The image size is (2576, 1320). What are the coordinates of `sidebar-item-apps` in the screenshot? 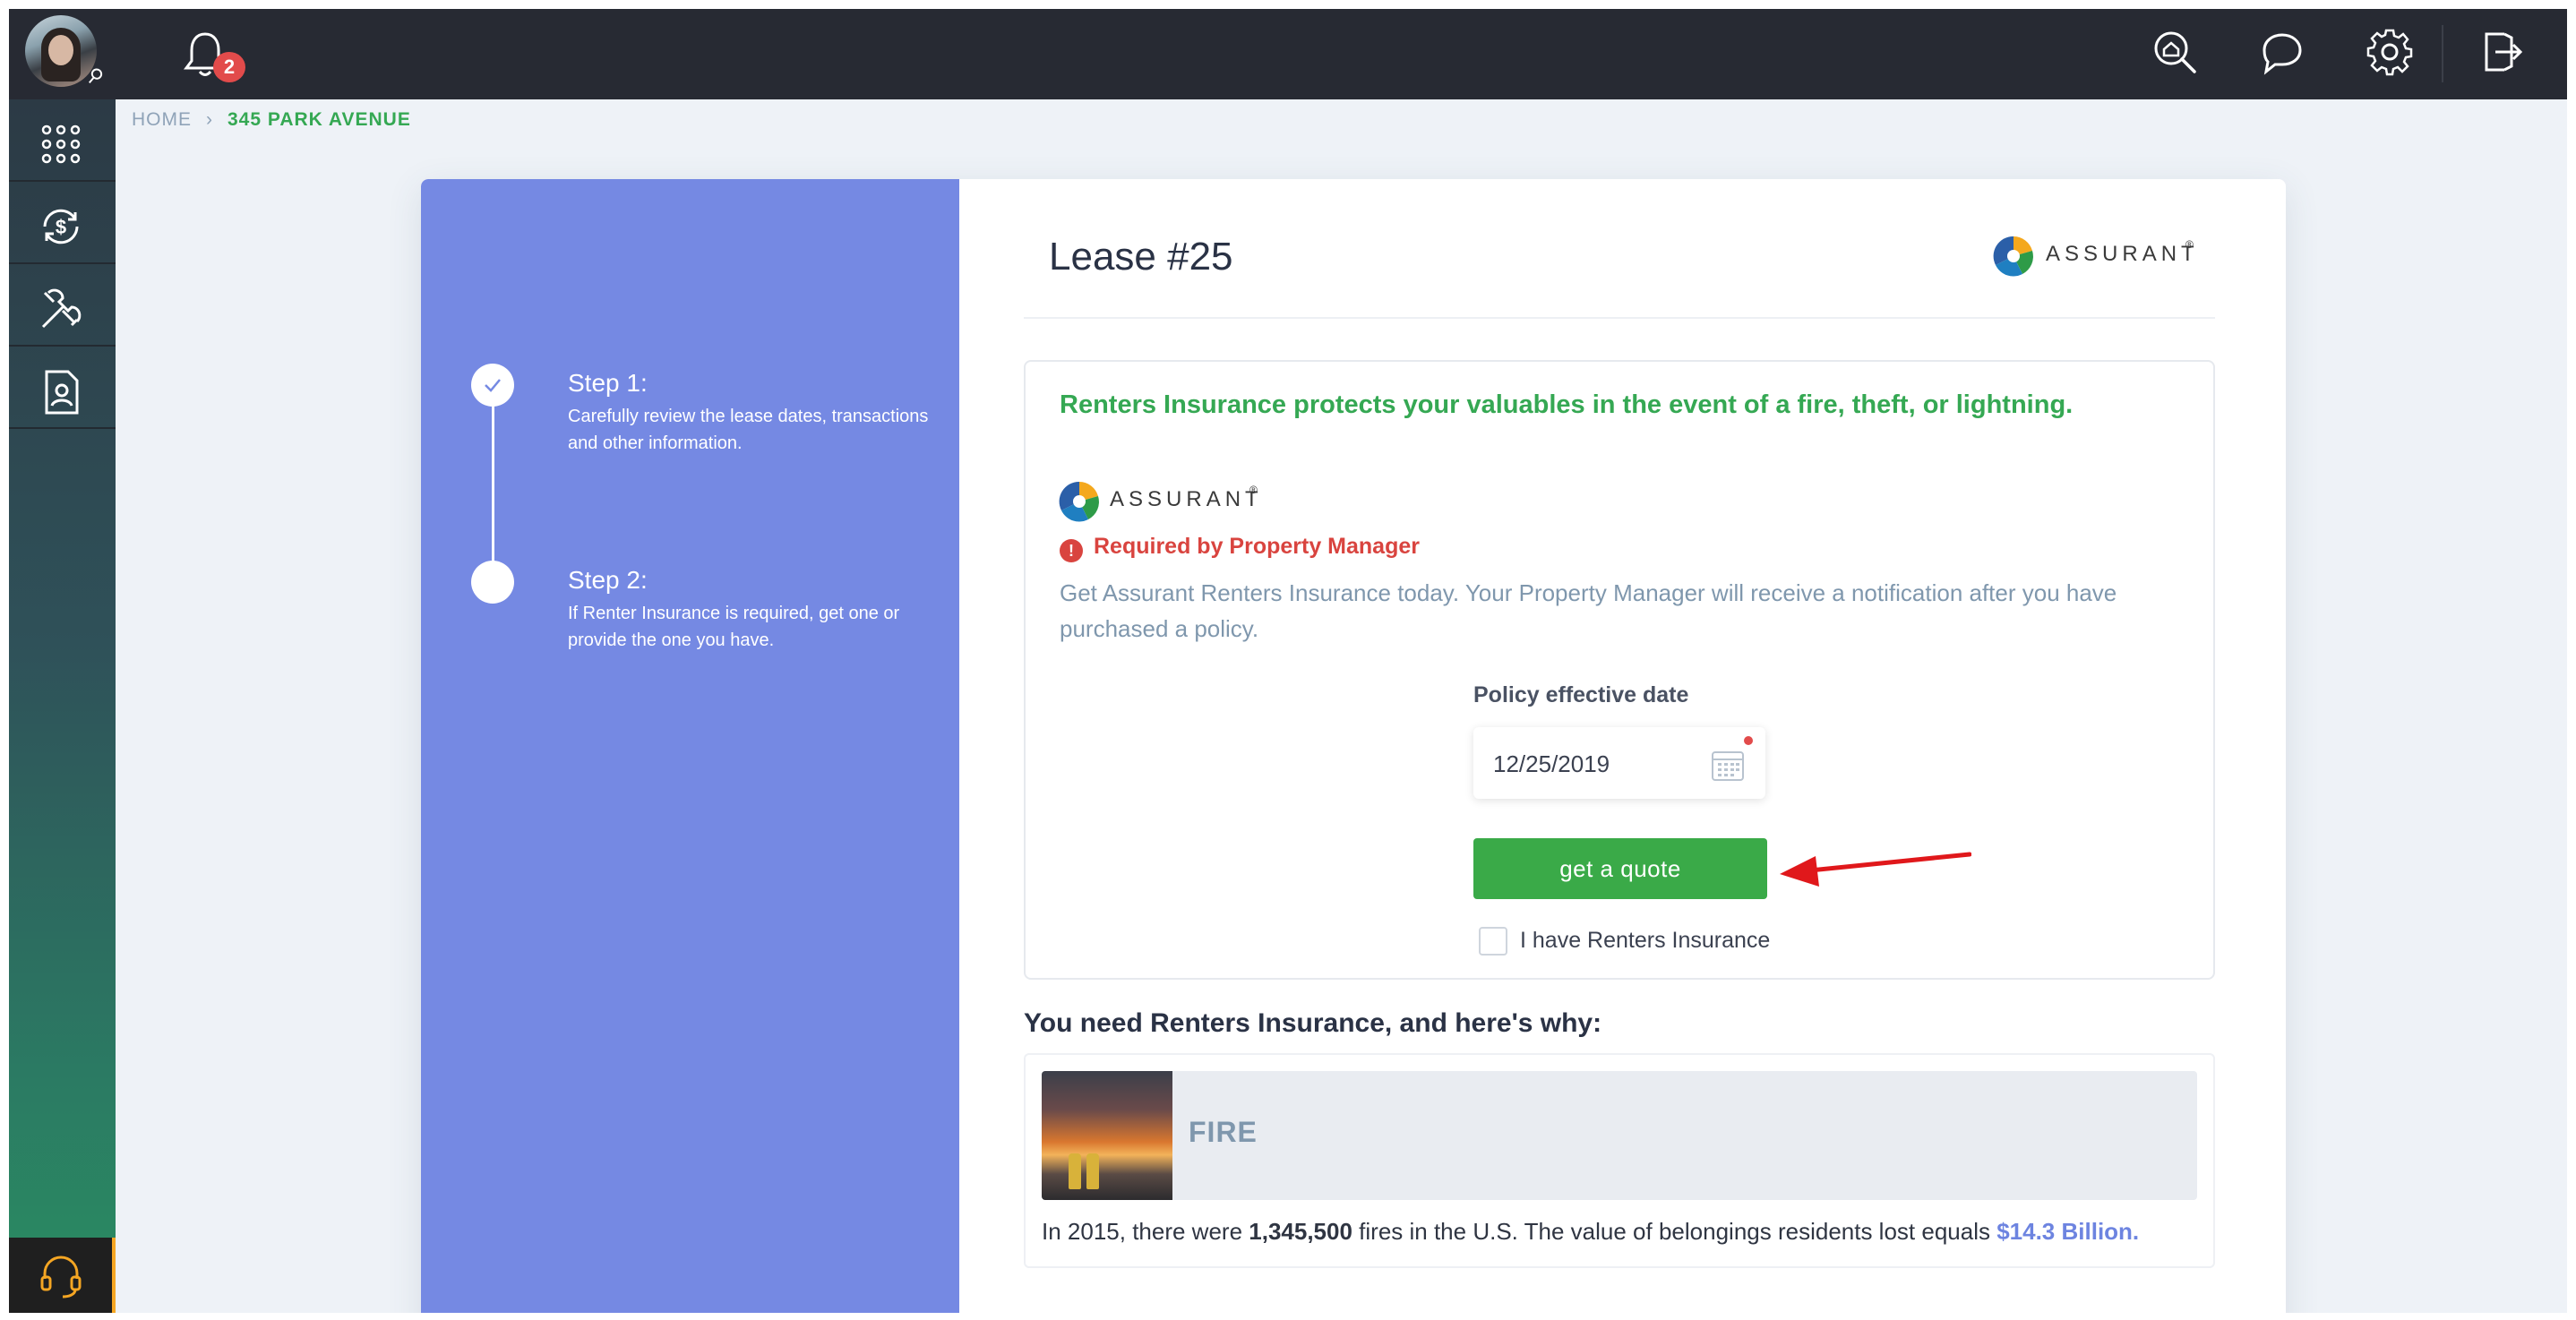 It's located at (62, 141).